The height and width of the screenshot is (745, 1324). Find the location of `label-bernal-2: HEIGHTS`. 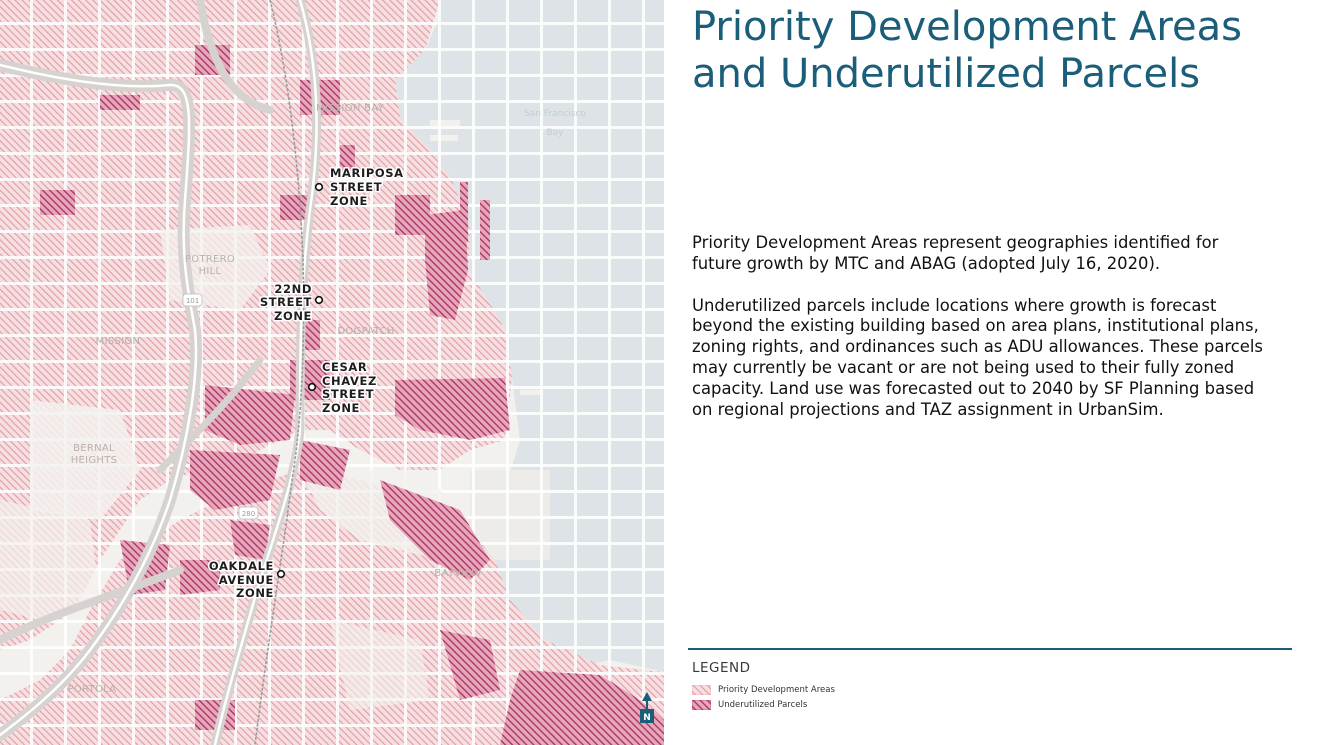

label-bernal-2: HEIGHTS is located at coordinates (94, 460).